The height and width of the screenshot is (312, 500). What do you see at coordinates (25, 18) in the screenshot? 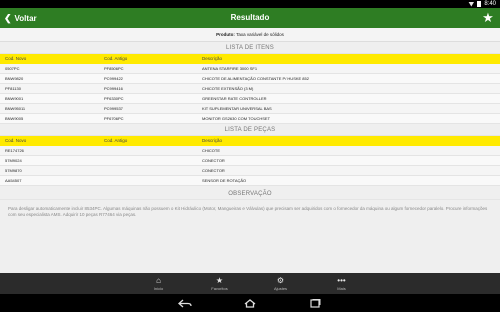
I see `back-label: Voltar` at bounding box center [25, 18].